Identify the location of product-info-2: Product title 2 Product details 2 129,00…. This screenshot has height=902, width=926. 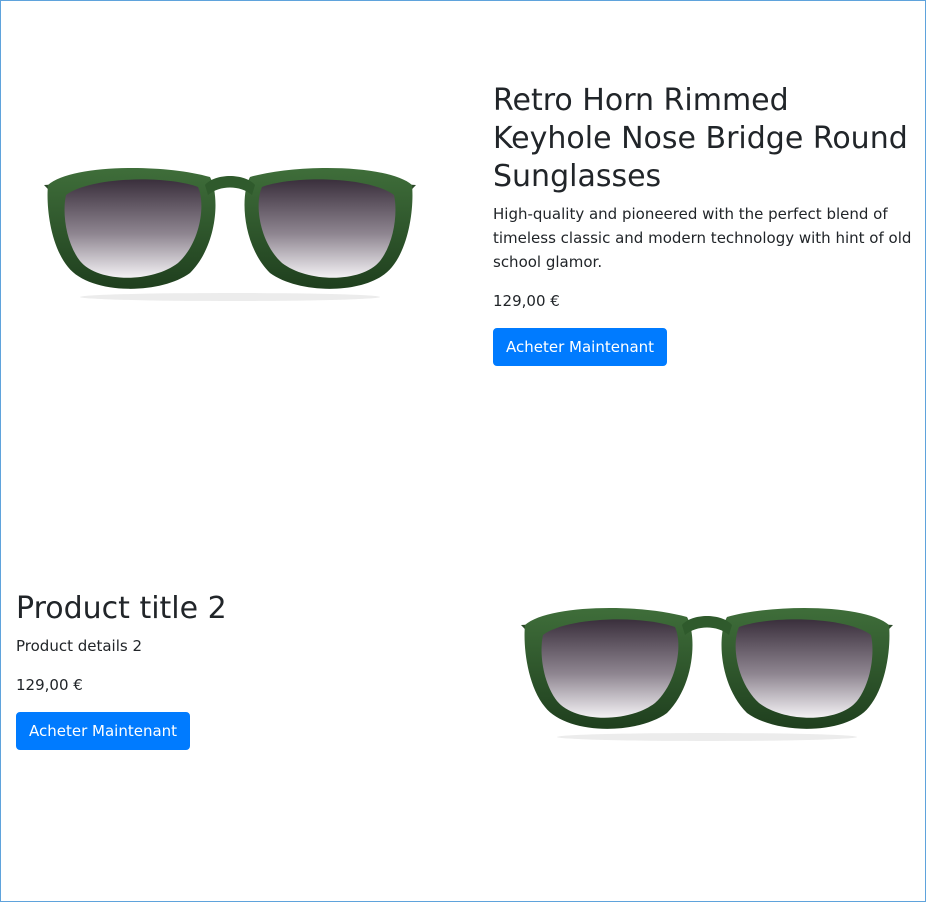
(226, 670).